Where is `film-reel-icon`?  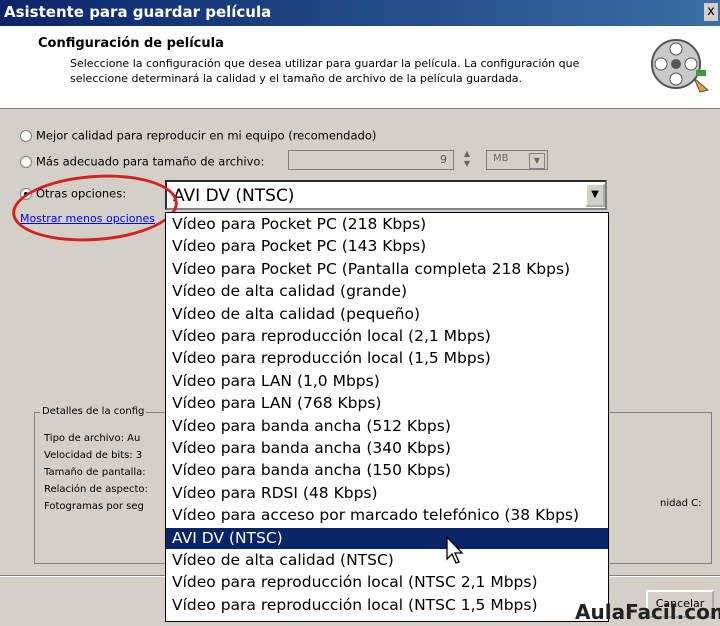
film-reel-icon is located at coordinates (680, 66).